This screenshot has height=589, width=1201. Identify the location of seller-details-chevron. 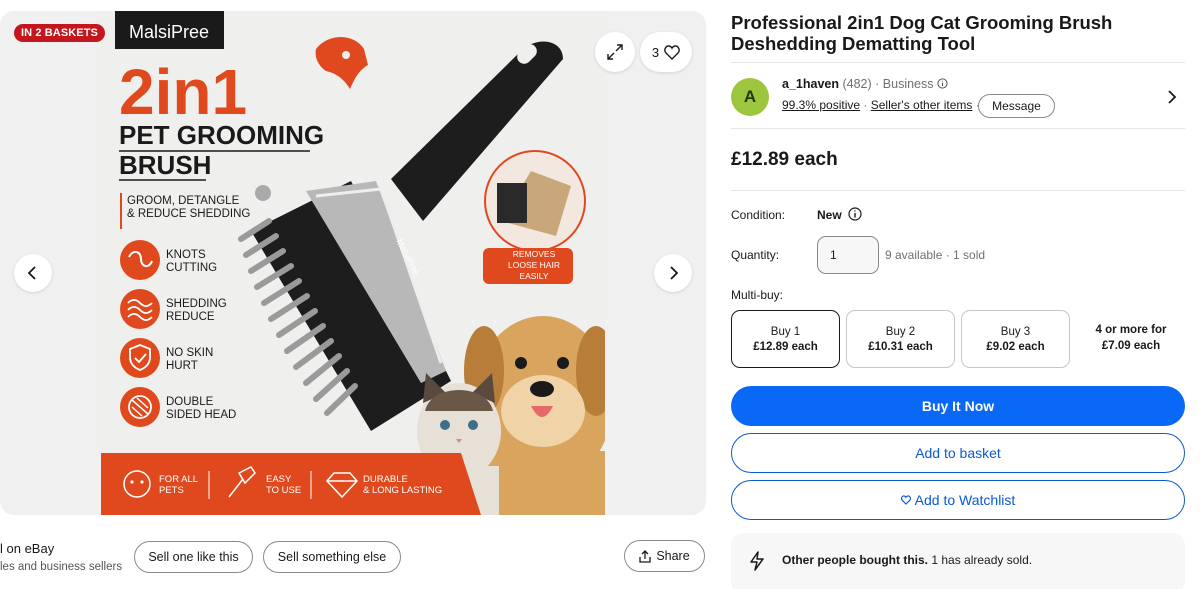
(1172, 99).